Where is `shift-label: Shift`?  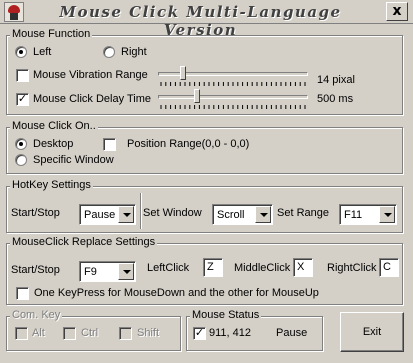
shift-label: Shift is located at coordinates (148, 333).